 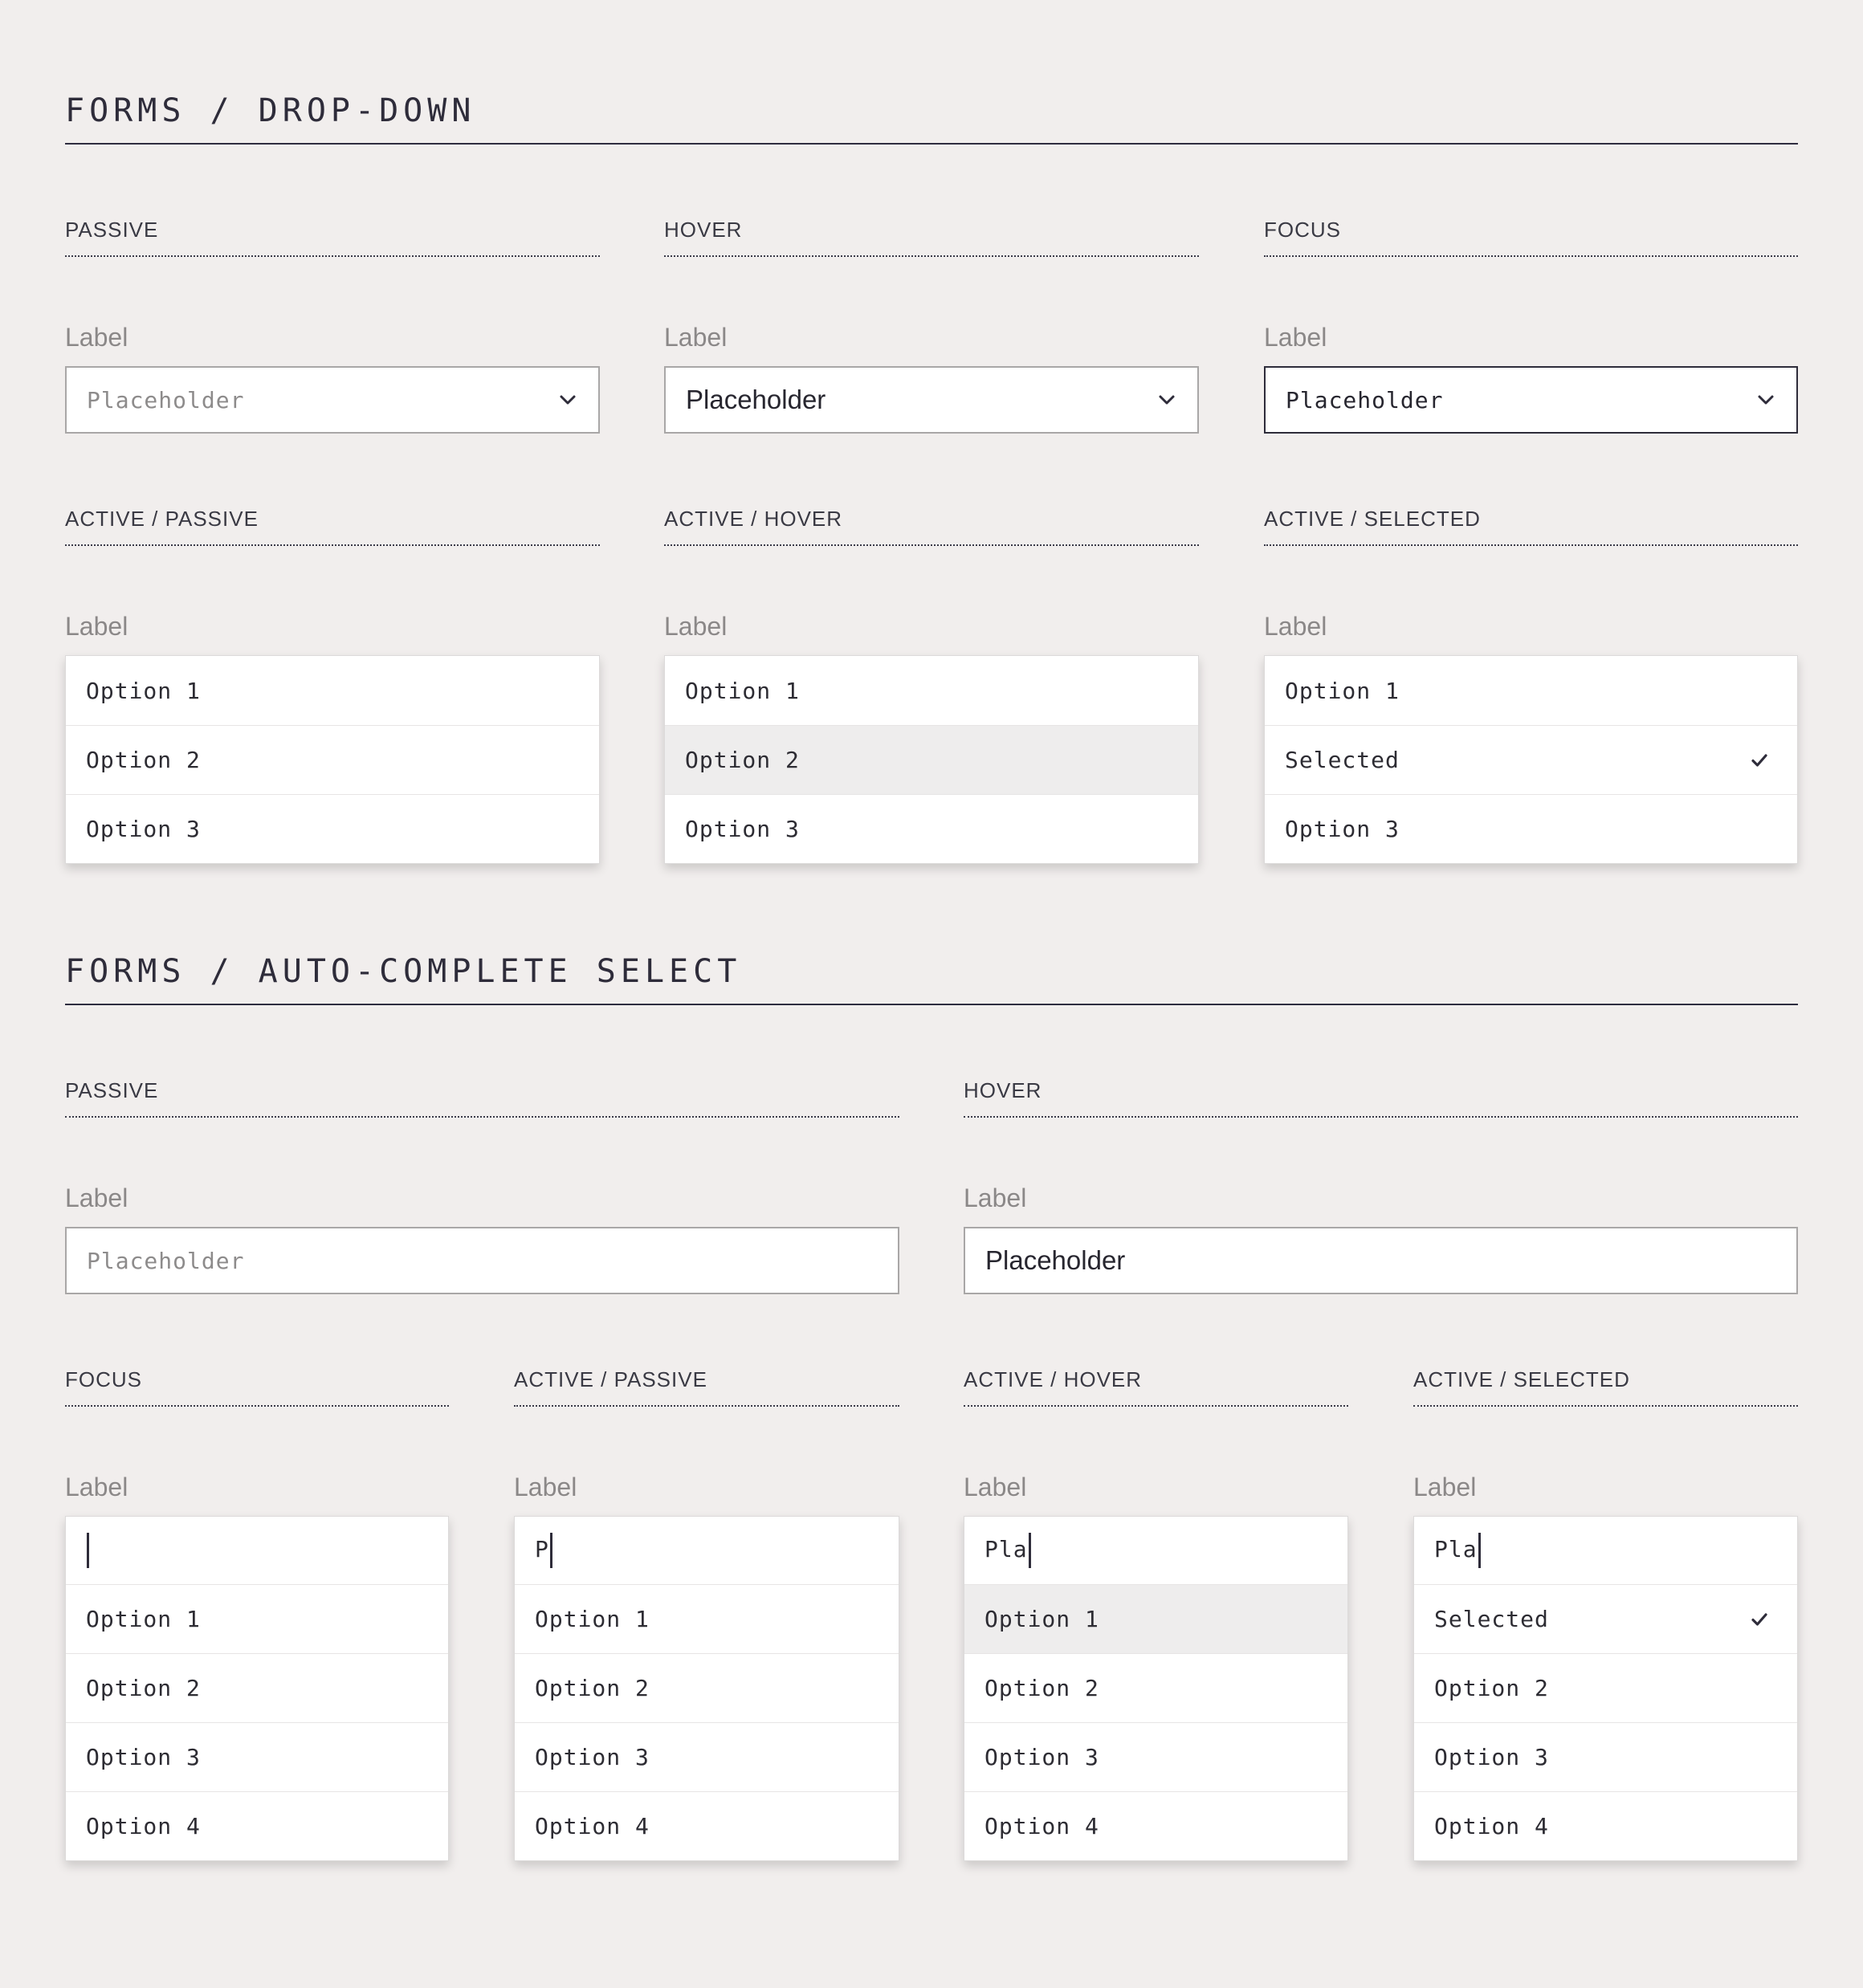 I want to click on dropdown-active-passive-label: Label, so click(x=96, y=626).